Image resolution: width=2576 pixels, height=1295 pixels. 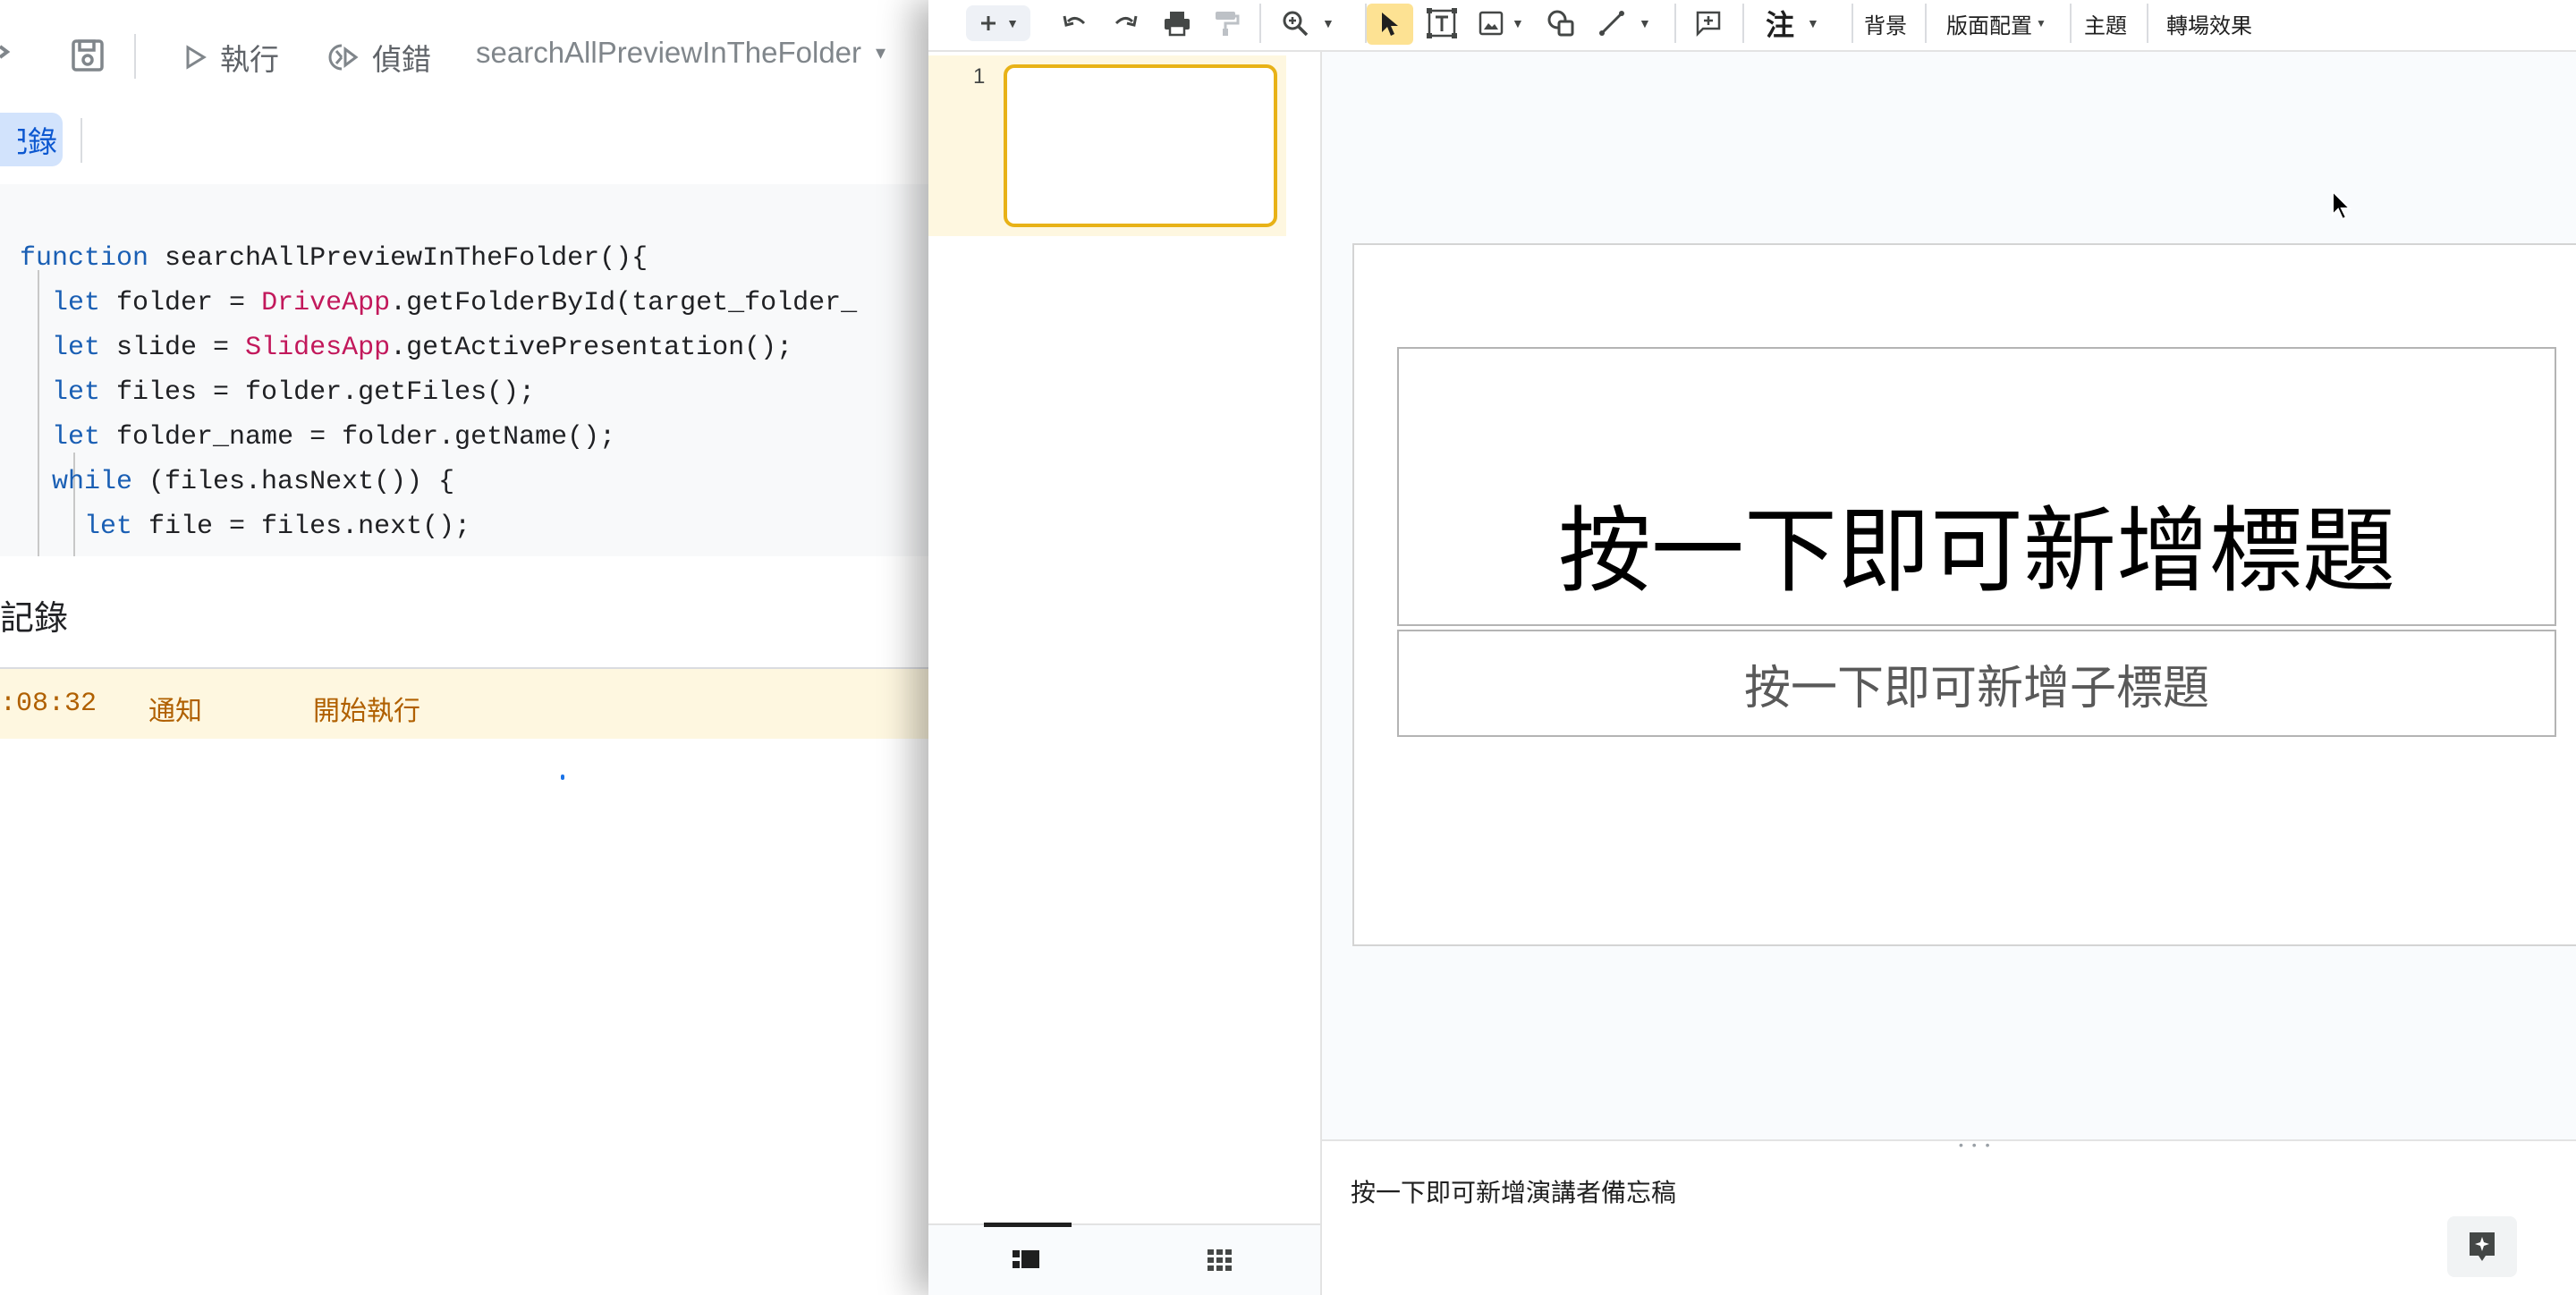 I want to click on print-button, so click(x=1177, y=23).